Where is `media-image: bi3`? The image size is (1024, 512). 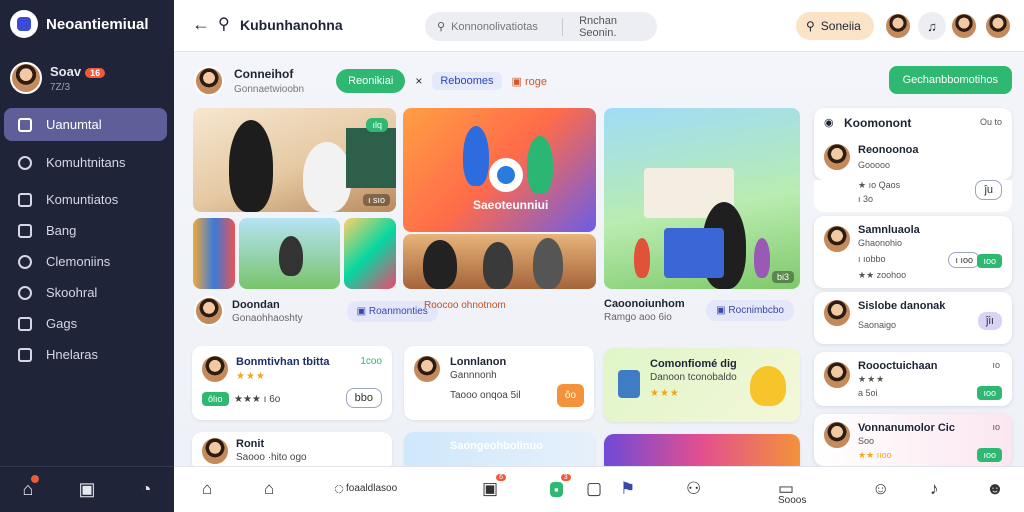
media-image: bi3 is located at coordinates (702, 198).